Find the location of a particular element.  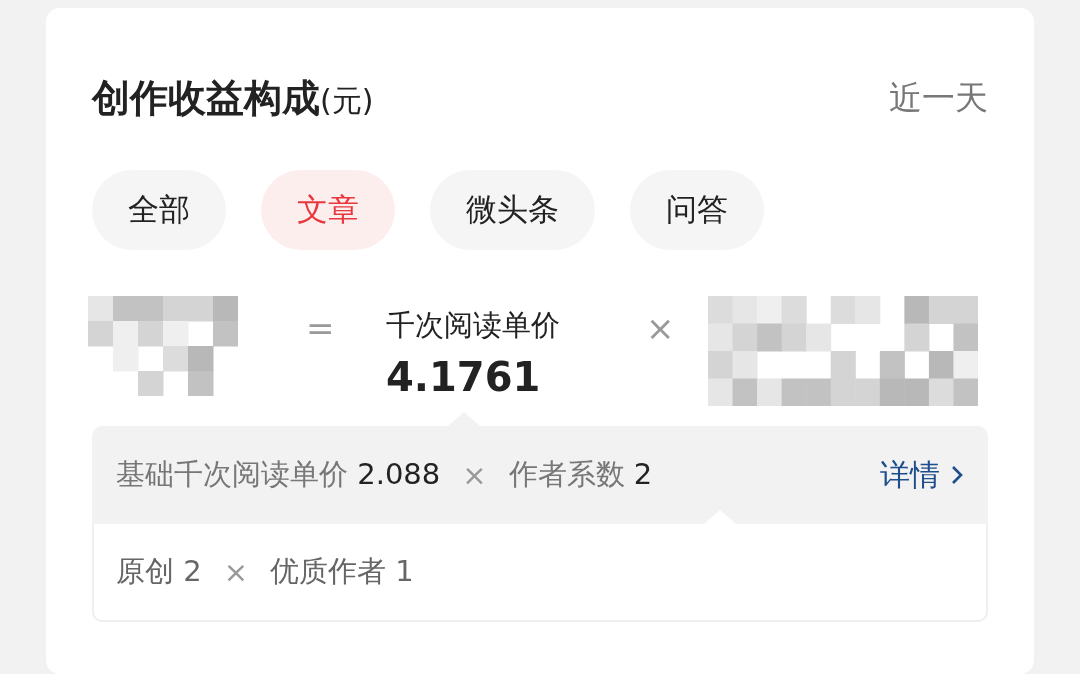

details-link: 详情 is located at coordinates (922, 475).